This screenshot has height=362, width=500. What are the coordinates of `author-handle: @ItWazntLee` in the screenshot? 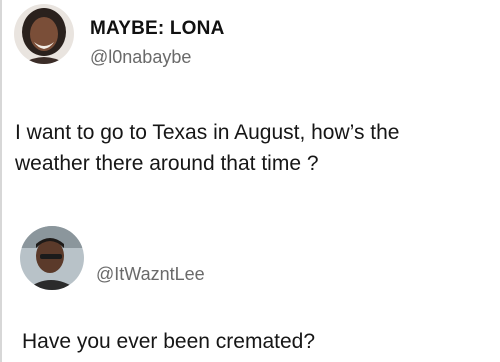 It's located at (150, 274).